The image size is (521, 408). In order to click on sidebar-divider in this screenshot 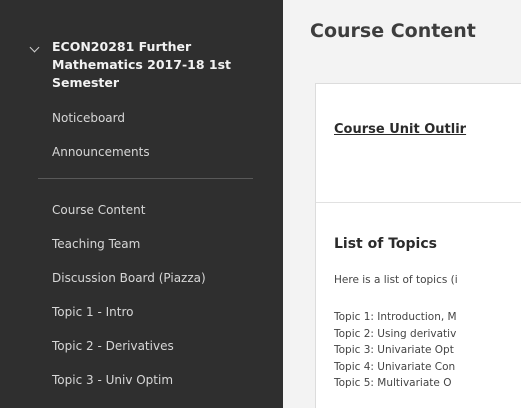, I will do `click(145, 178)`.